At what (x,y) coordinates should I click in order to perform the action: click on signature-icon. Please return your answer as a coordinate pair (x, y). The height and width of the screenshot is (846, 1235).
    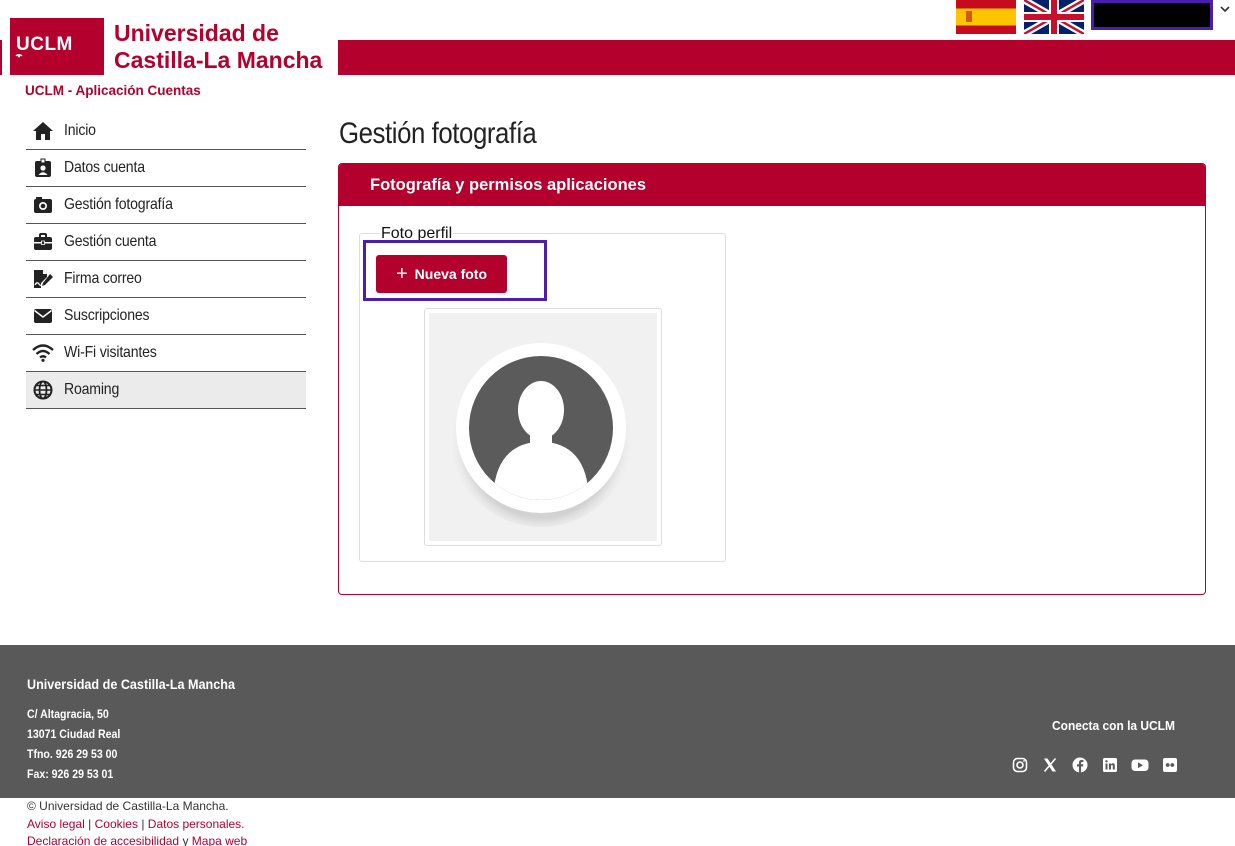
    Looking at the image, I should click on (43, 279).